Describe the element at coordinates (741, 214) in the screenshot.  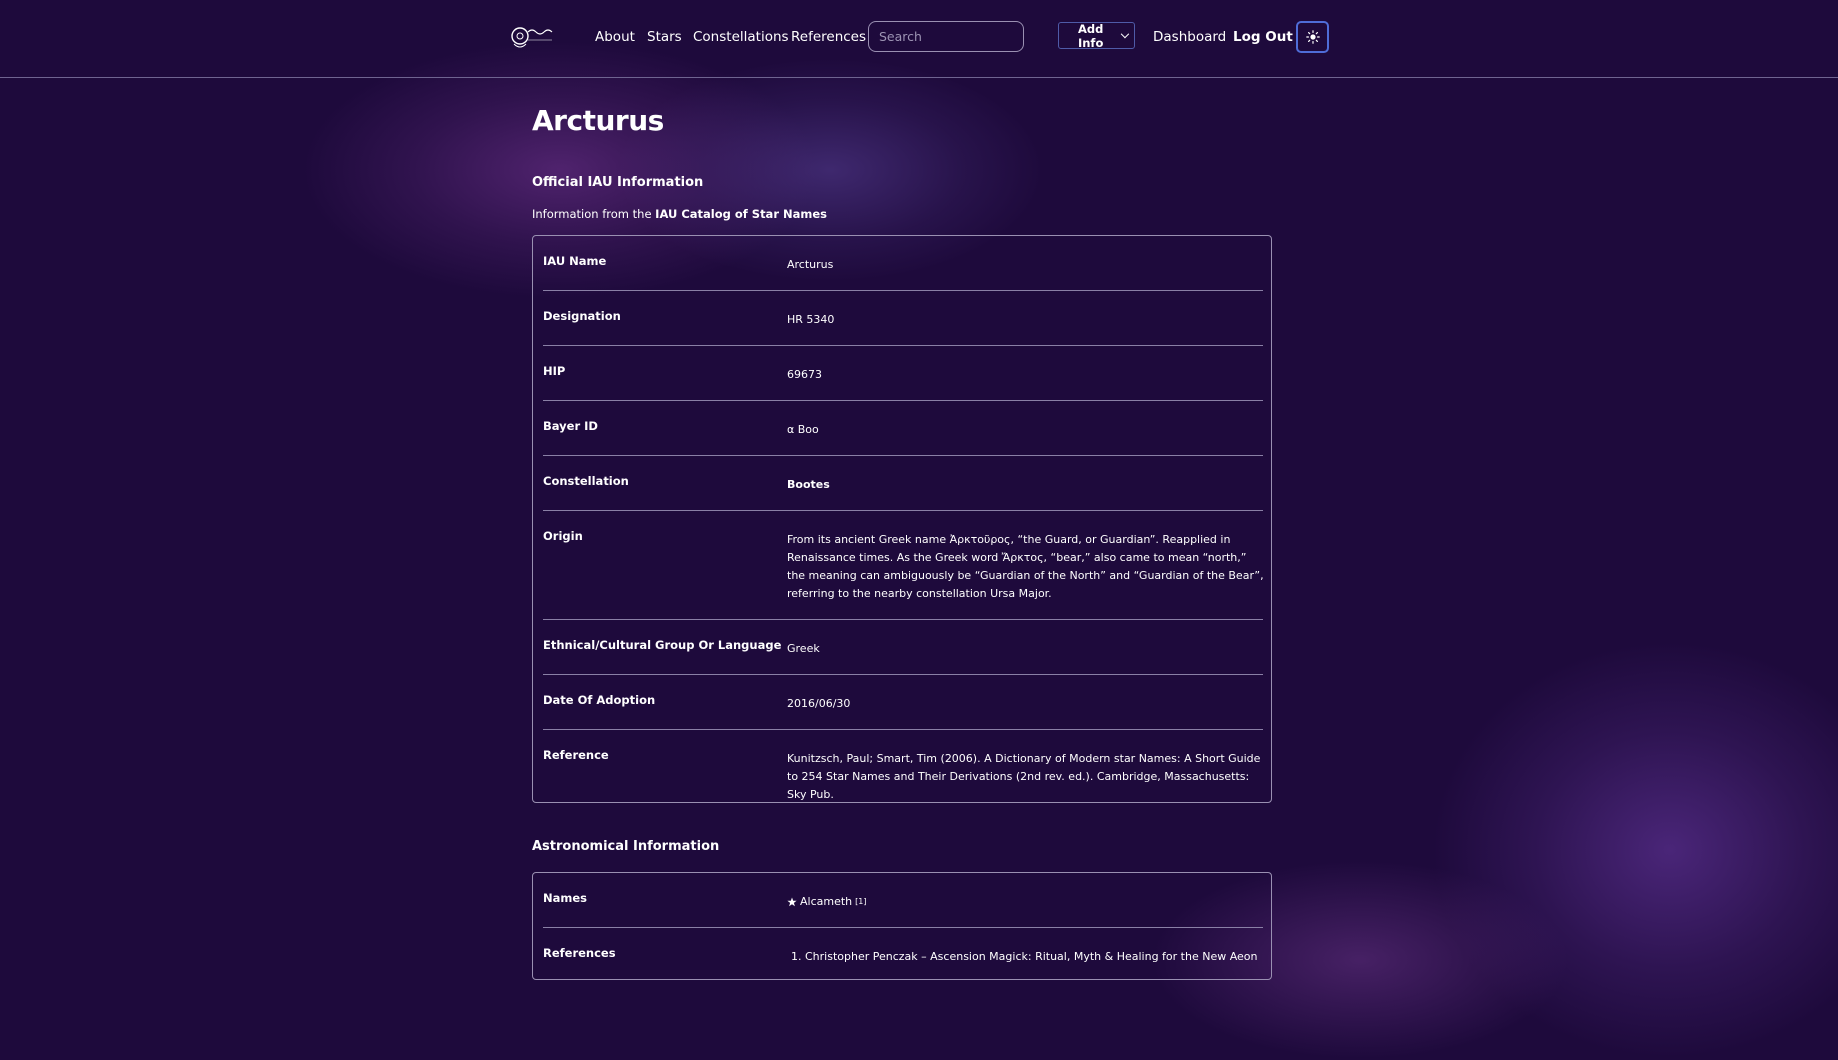
I see `iau-catalog-link: IAU Catalog of Star Names` at that location.